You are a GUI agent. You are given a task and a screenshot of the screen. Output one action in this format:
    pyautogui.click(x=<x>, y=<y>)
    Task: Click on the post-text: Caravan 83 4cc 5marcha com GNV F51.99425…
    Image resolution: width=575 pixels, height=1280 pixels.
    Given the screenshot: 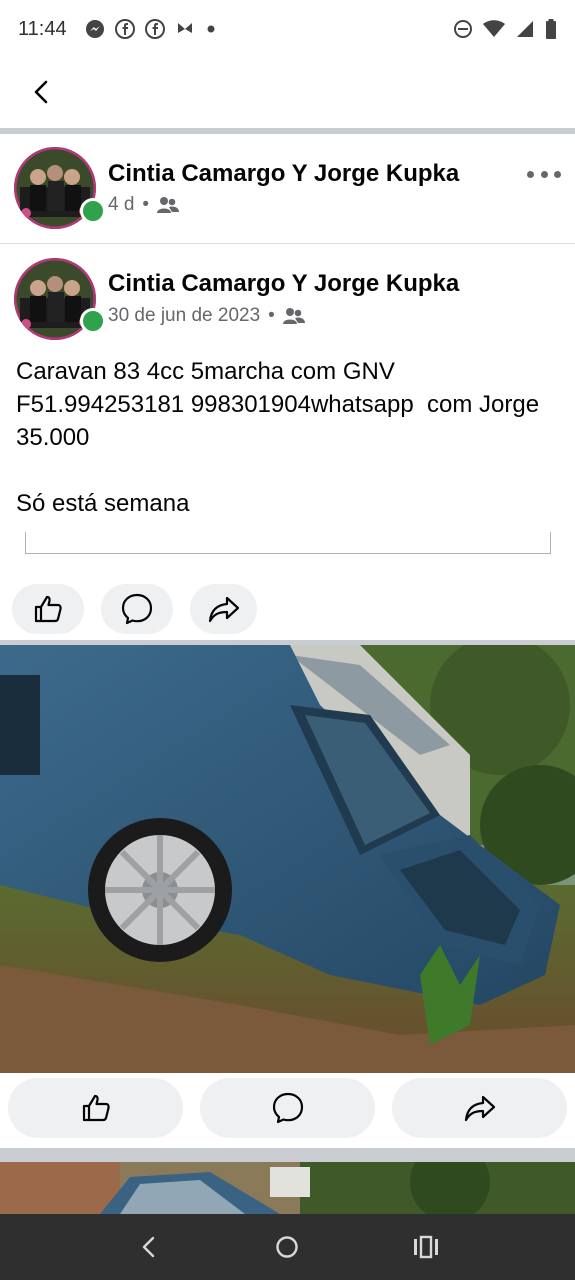 What is the action you would take?
    pyautogui.click(x=278, y=437)
    